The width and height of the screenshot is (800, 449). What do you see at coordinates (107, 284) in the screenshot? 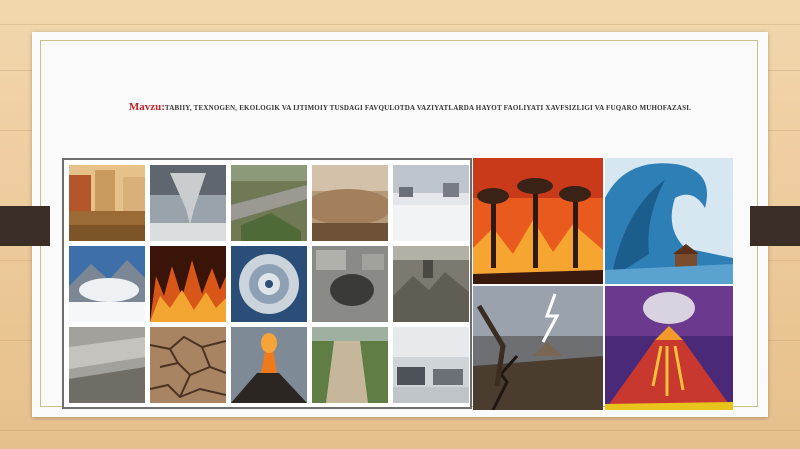
I see `avalanche-photo` at bounding box center [107, 284].